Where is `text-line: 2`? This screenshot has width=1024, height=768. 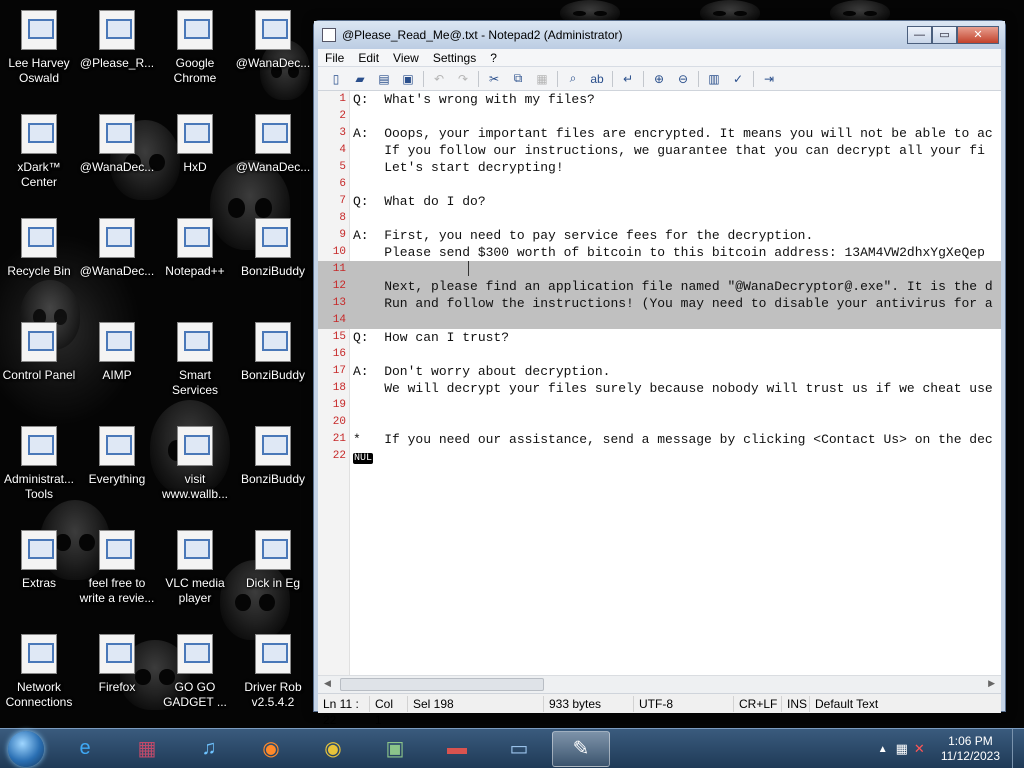 text-line: 2 is located at coordinates (659, 116).